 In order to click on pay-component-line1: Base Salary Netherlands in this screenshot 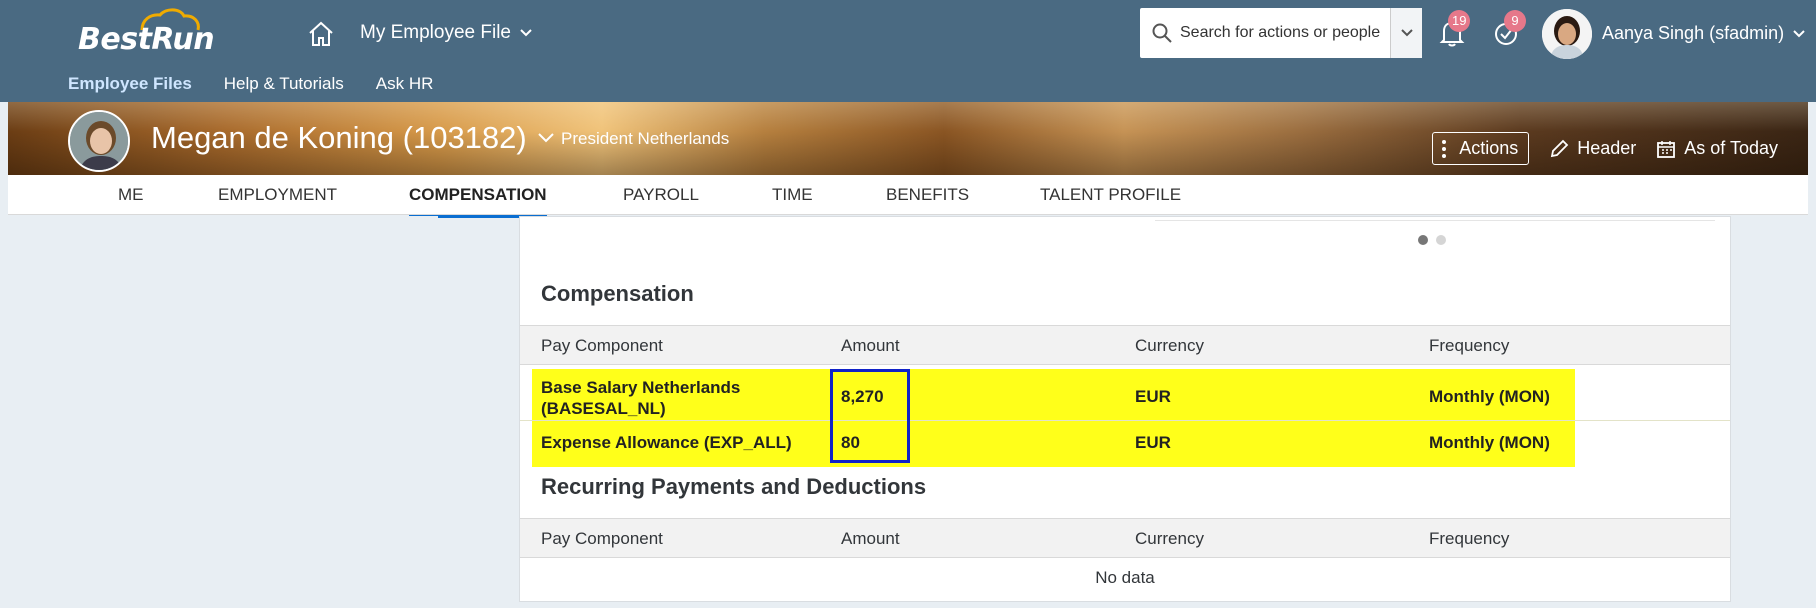, I will do `click(641, 387)`.